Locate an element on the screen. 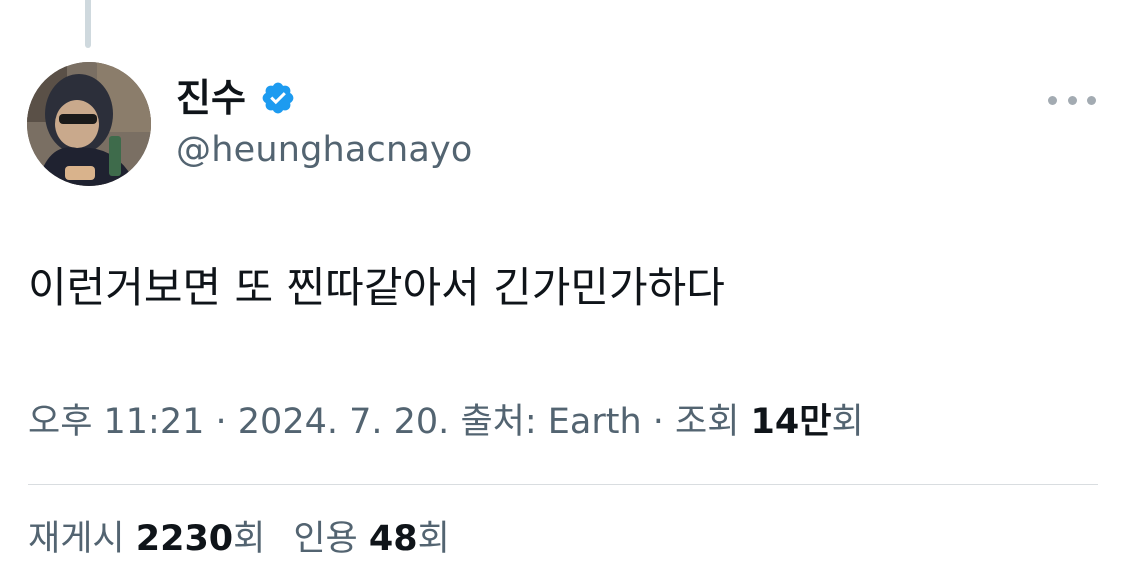  tweet-stats: 재게시 2230회 인용 48회 is located at coordinates (239, 539).